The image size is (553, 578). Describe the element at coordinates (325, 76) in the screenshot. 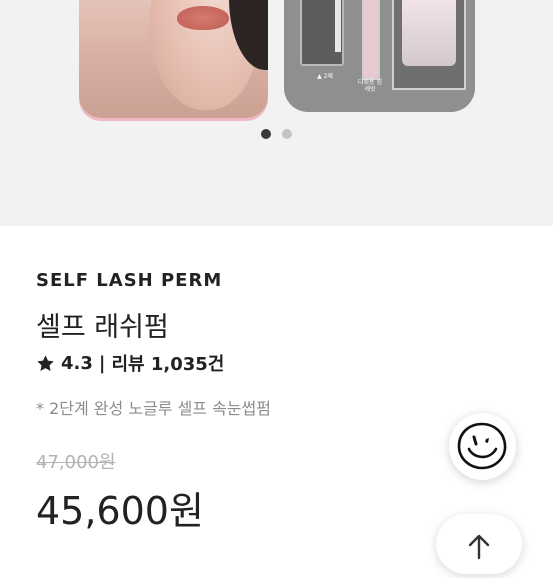

I see `kit-label-2: ▲ 2제` at that location.